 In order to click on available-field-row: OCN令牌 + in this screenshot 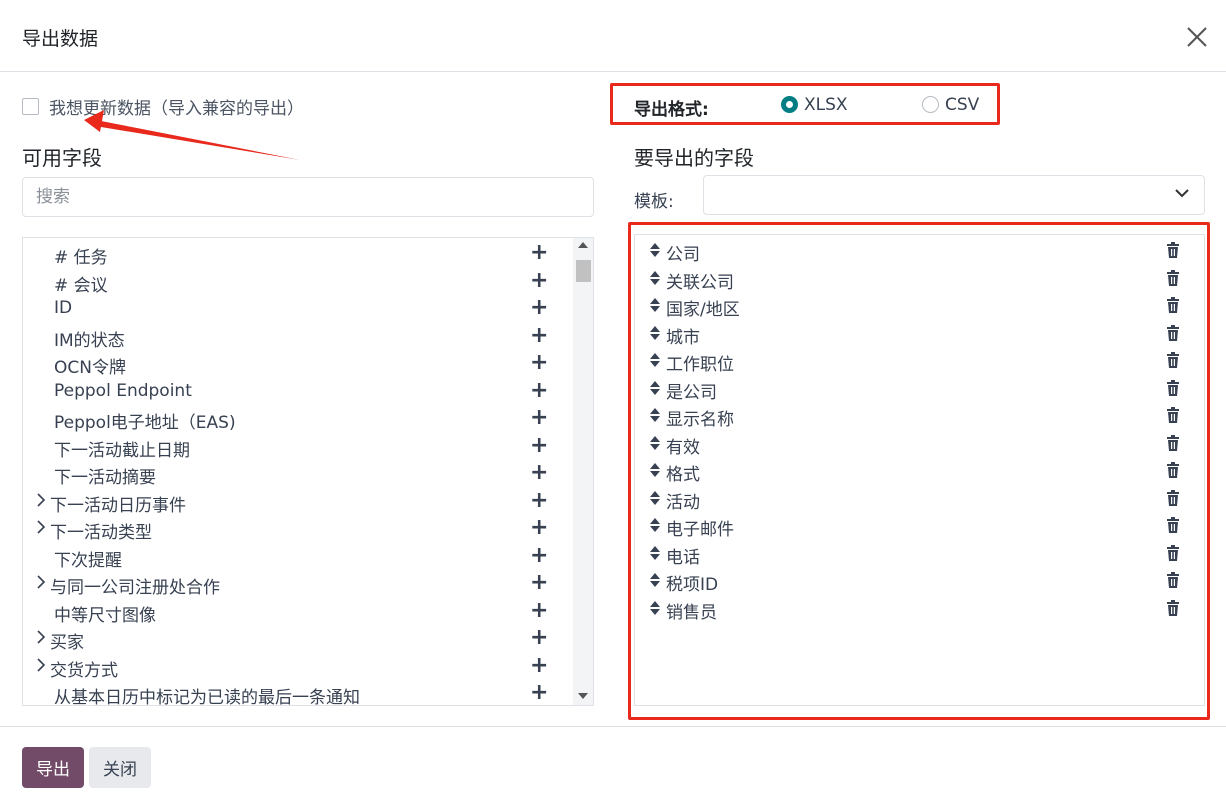, I will do `click(298, 364)`.